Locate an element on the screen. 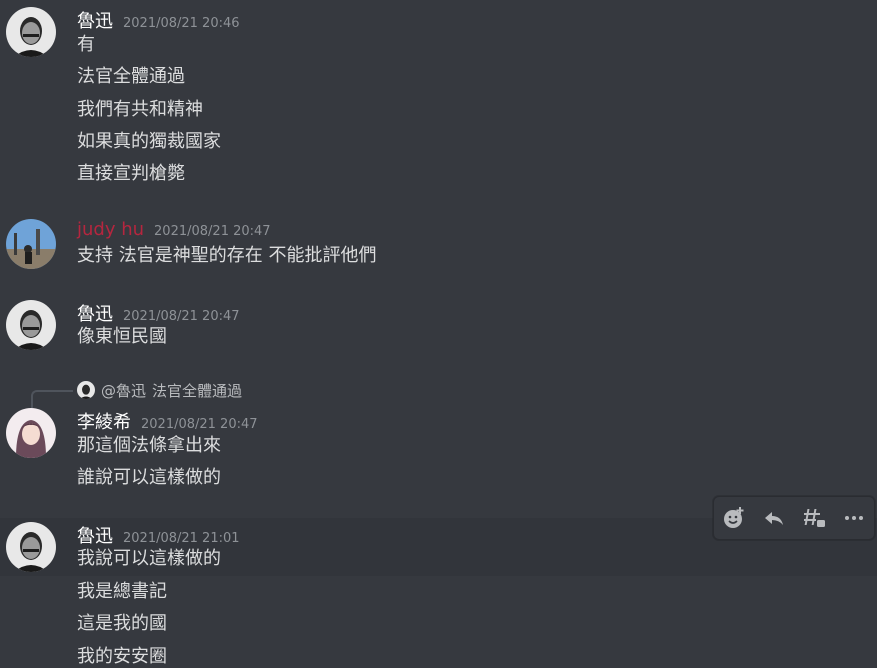 The height and width of the screenshot is (668, 877). timestamp: 2021/08/21 20:46 is located at coordinates (181, 23).